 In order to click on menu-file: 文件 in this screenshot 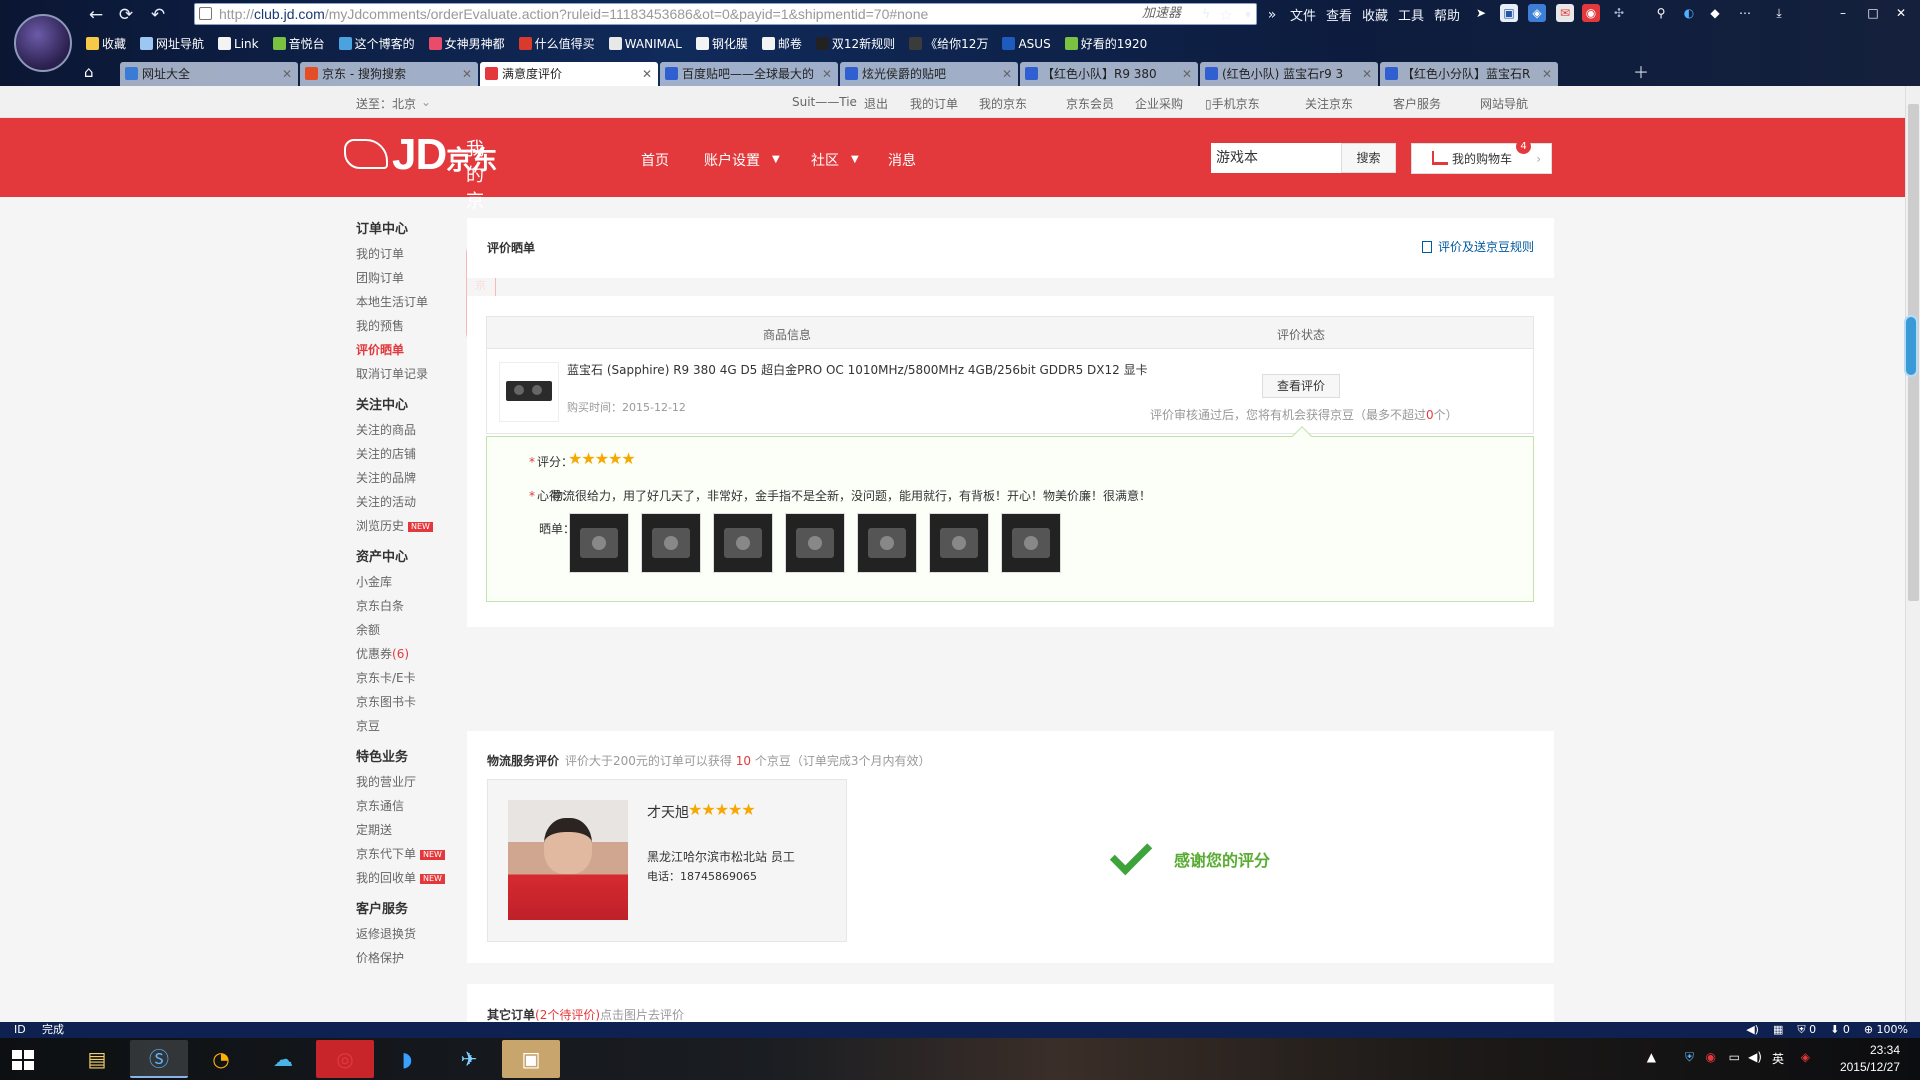, I will do `click(1303, 14)`.